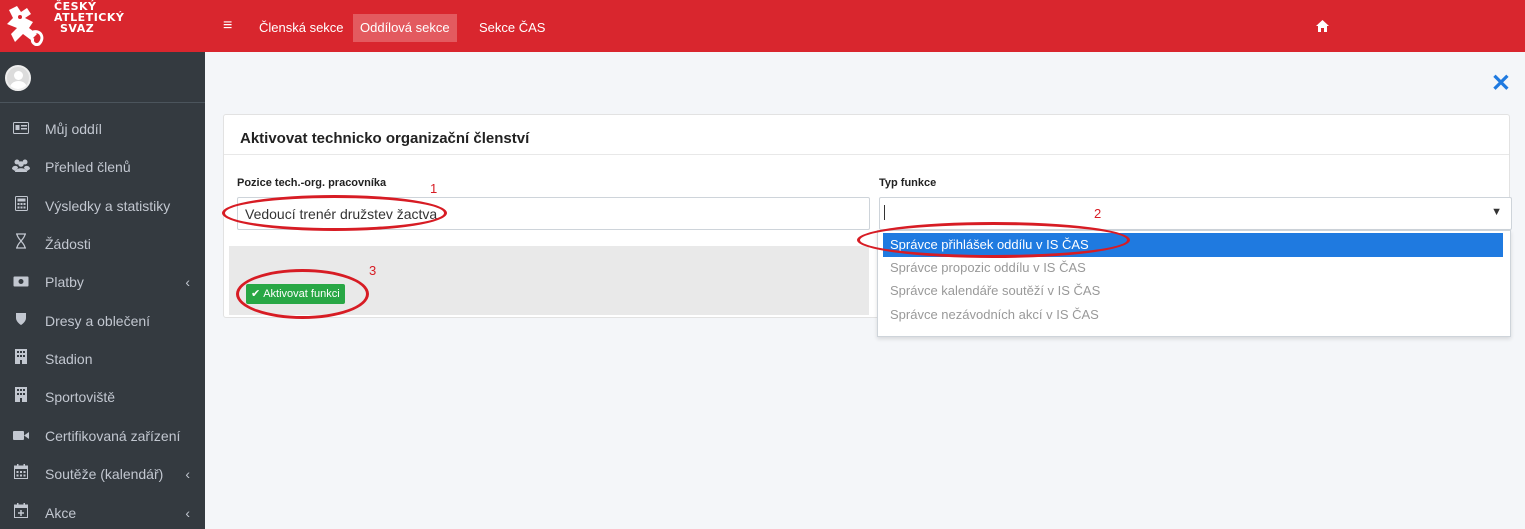 This screenshot has height=529, width=1525. Describe the element at coordinates (1193, 291) in the screenshot. I see `dropdown-option: Správce kalendáře soutěží v IS ČAS` at that location.